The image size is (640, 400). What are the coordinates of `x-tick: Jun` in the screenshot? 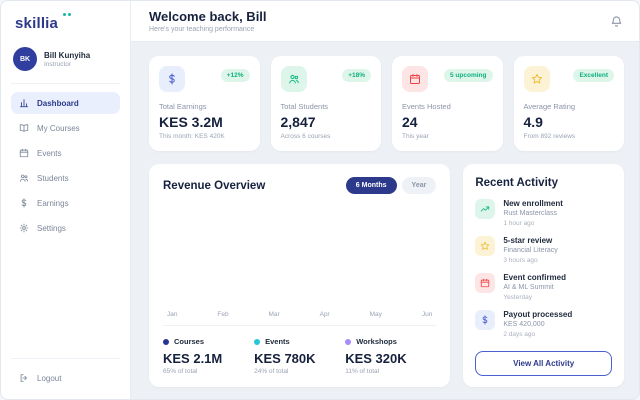 It's located at (427, 314).